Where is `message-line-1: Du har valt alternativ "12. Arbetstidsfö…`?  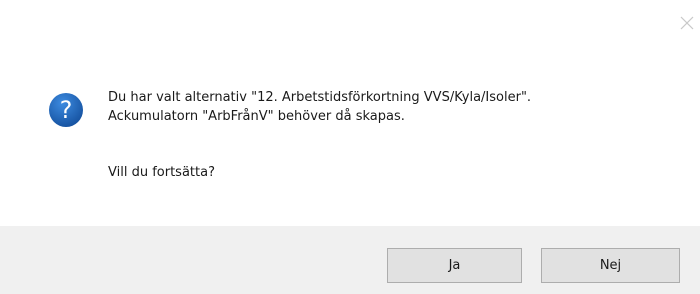 message-line-1: Du har valt alternativ "12. Arbetstidsfö… is located at coordinates (320, 97).